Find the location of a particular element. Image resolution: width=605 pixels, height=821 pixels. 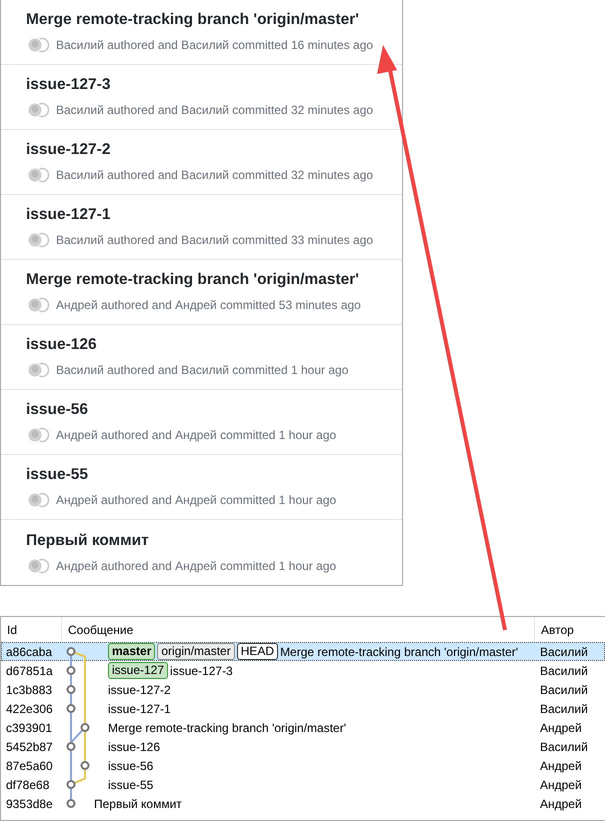

branch-tag: HEAD is located at coordinates (257, 651).